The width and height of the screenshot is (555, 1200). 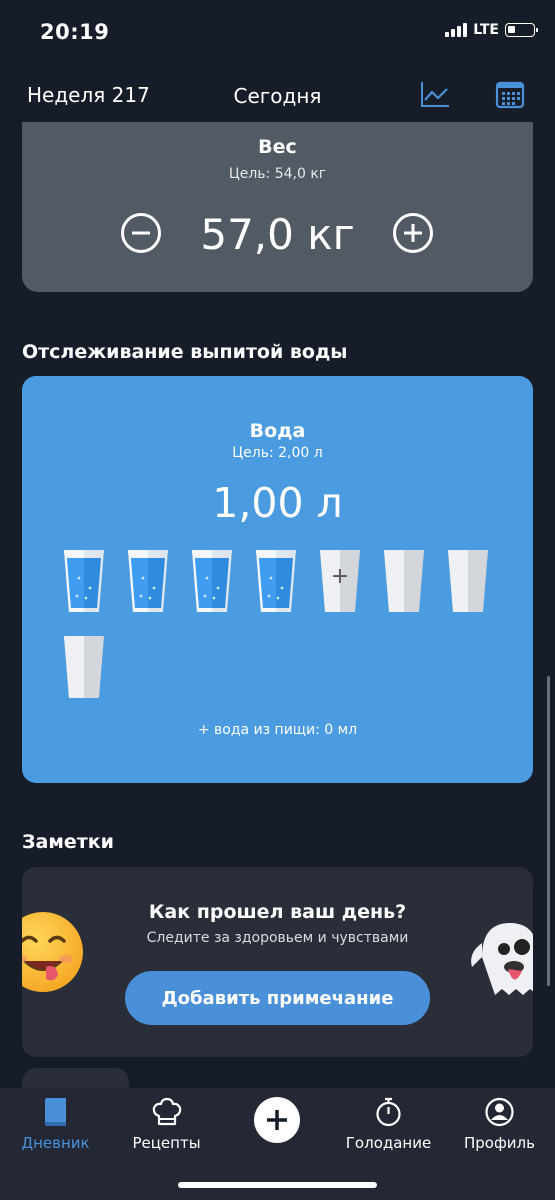 I want to click on tab-recipes: Рецепты, so click(x=166, y=1128).